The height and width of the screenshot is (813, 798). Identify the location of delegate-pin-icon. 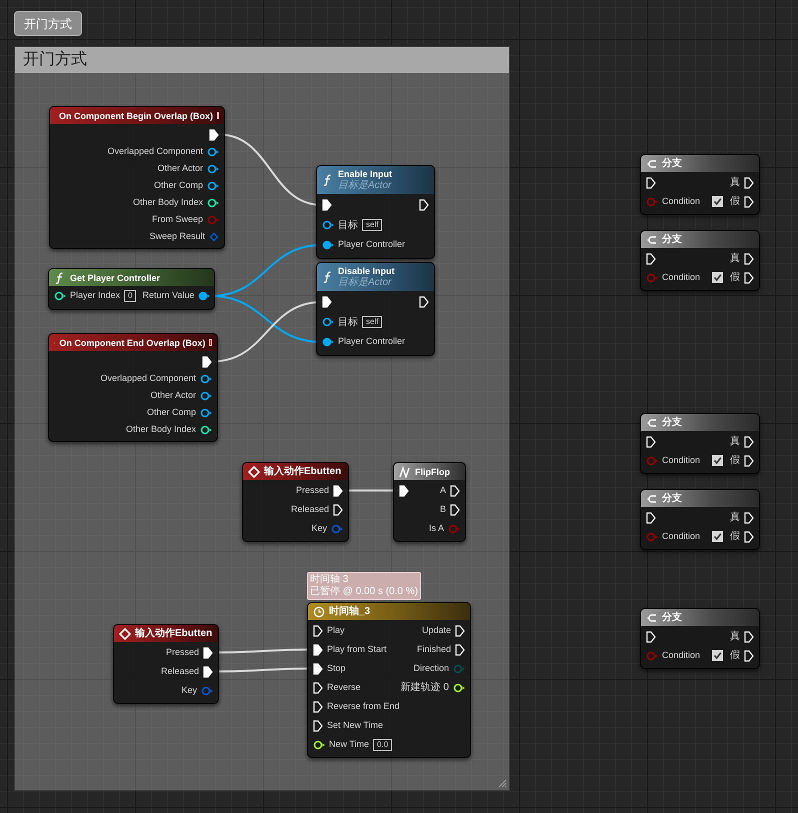
(218, 115).